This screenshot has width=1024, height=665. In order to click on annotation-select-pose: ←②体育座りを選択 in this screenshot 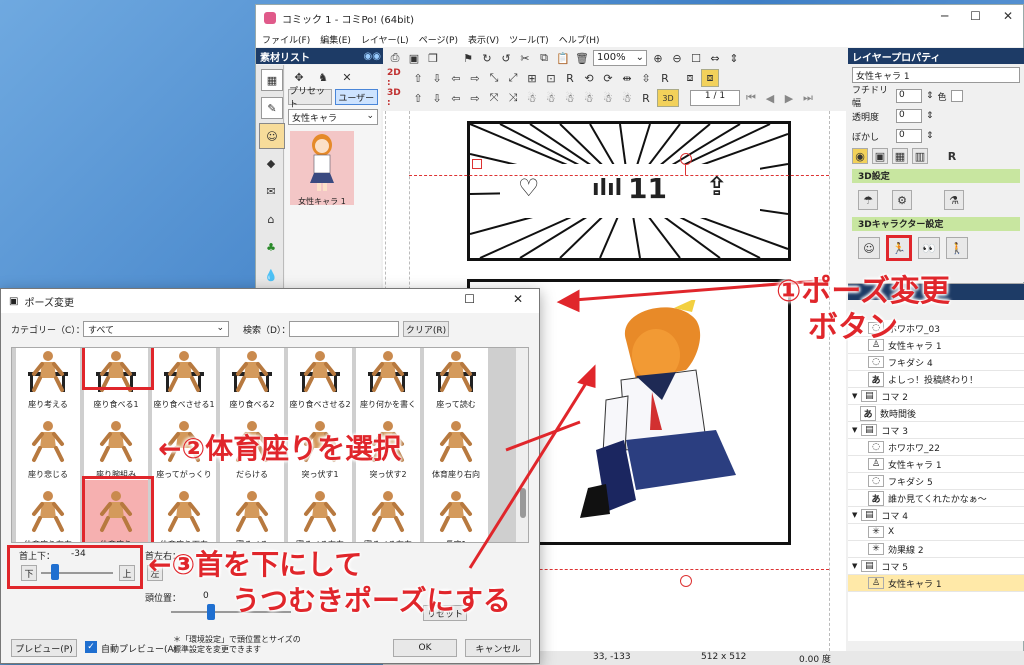, I will do `click(280, 448)`.